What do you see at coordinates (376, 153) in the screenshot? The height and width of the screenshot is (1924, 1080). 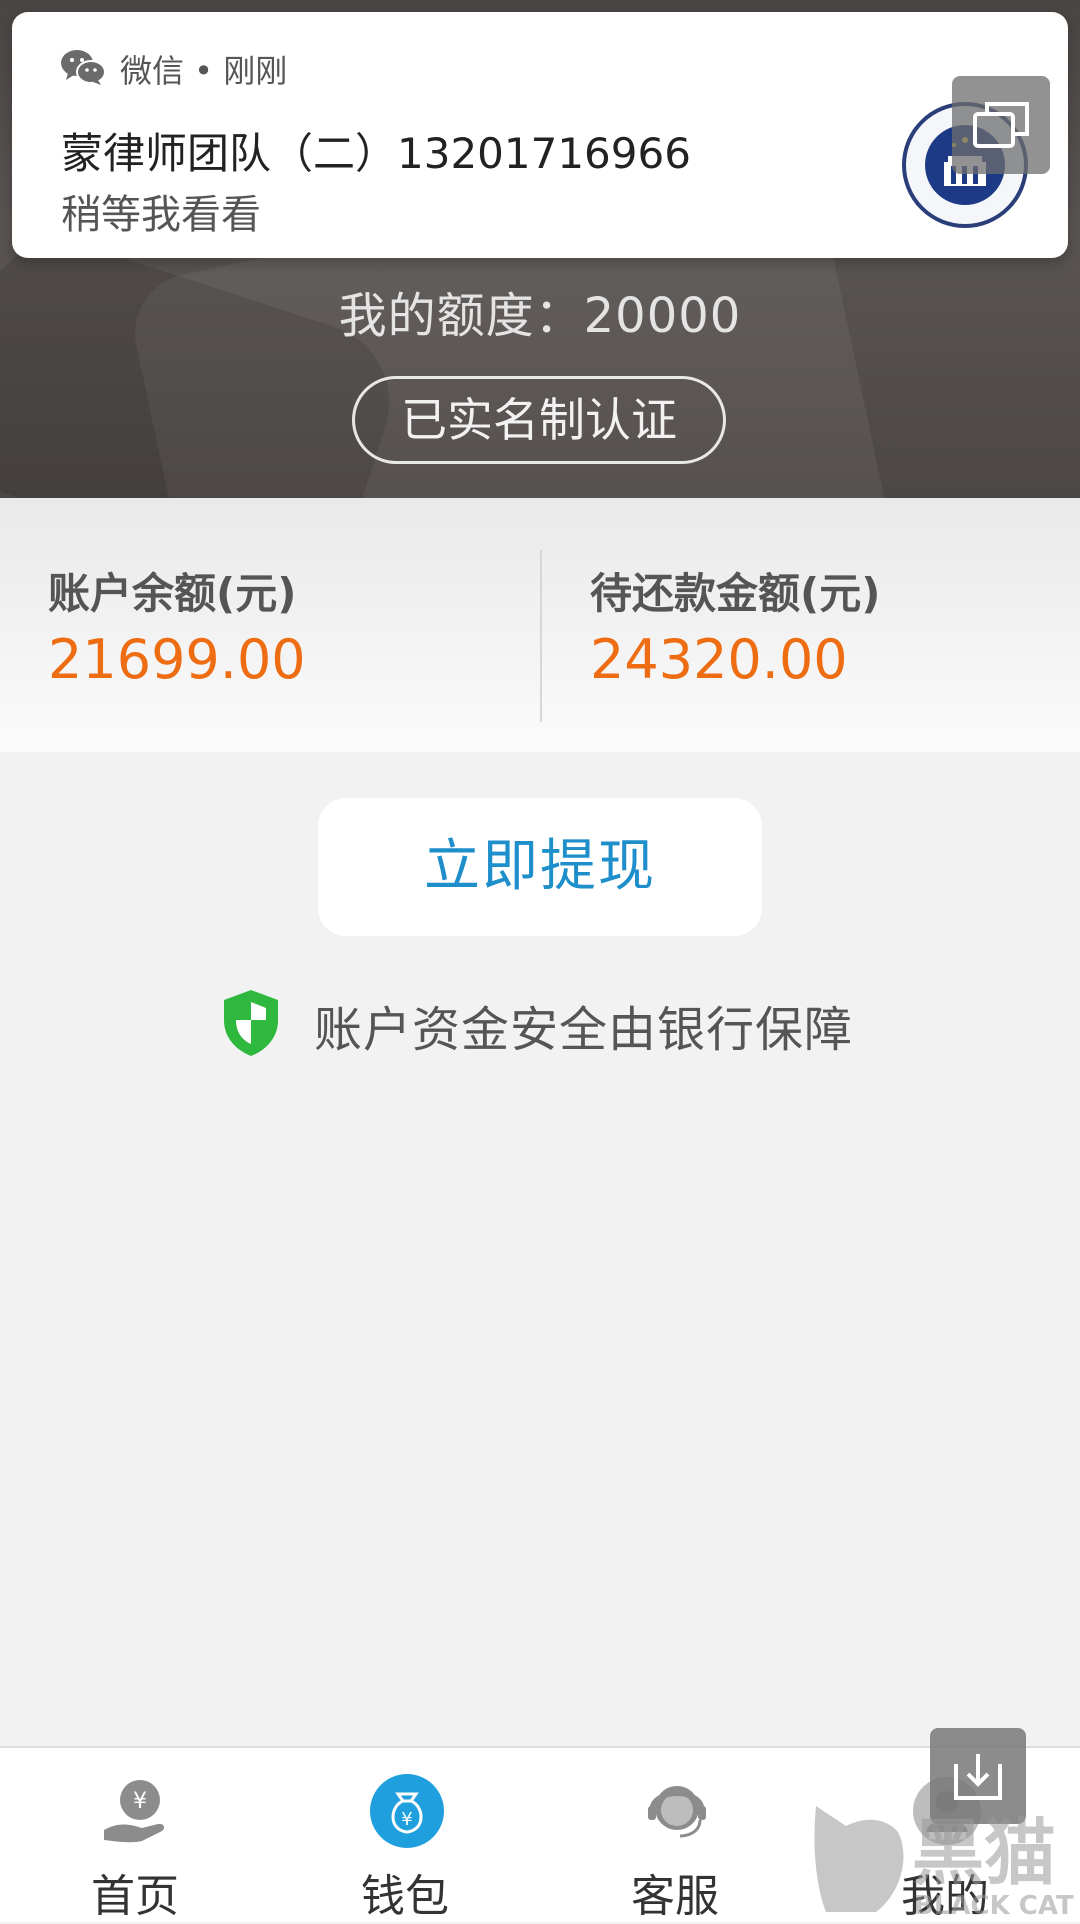 I see `notification-title: 蒙律师团队（二）13201716966` at bounding box center [376, 153].